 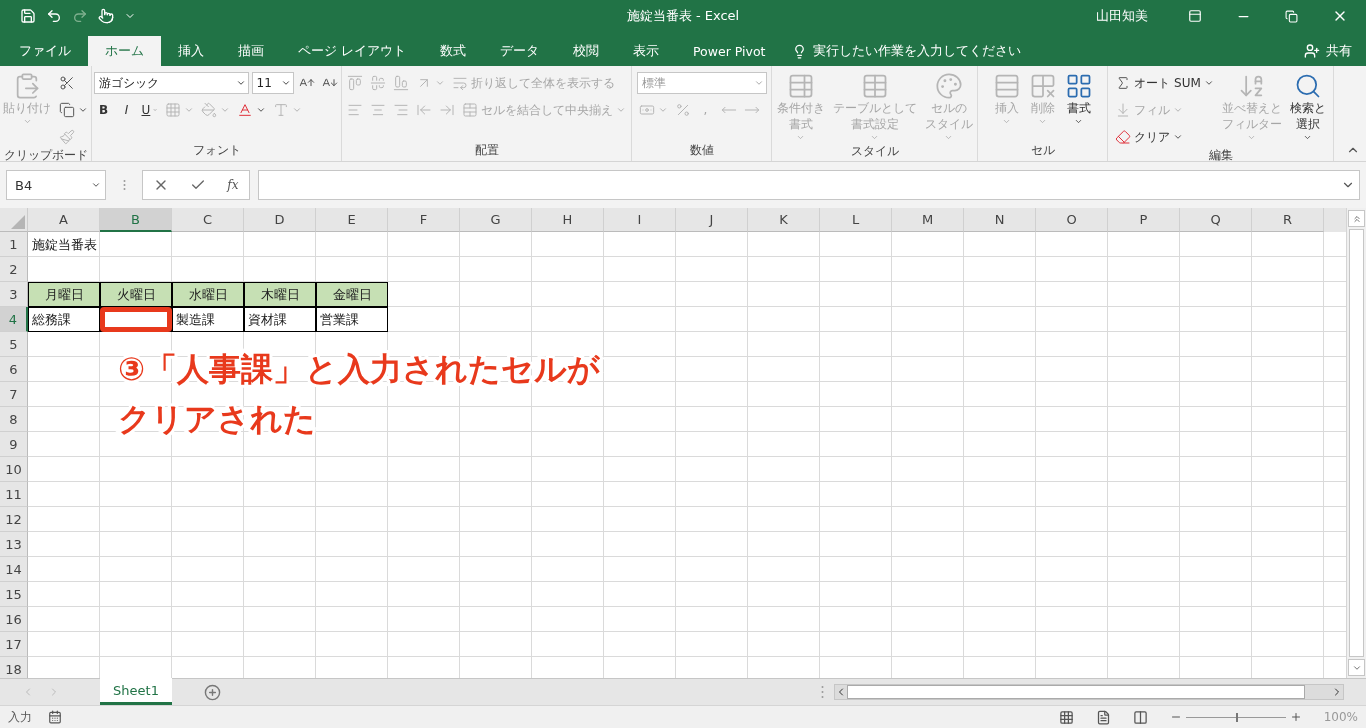 I want to click on header-cell: 水曜日, so click(x=208, y=294).